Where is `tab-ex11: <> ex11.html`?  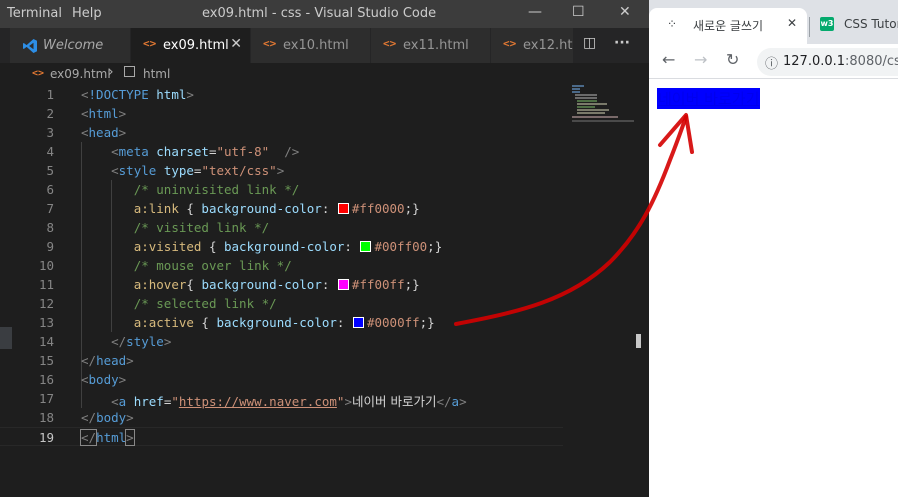 tab-ex11: <> ex11.html is located at coordinates (431, 45).